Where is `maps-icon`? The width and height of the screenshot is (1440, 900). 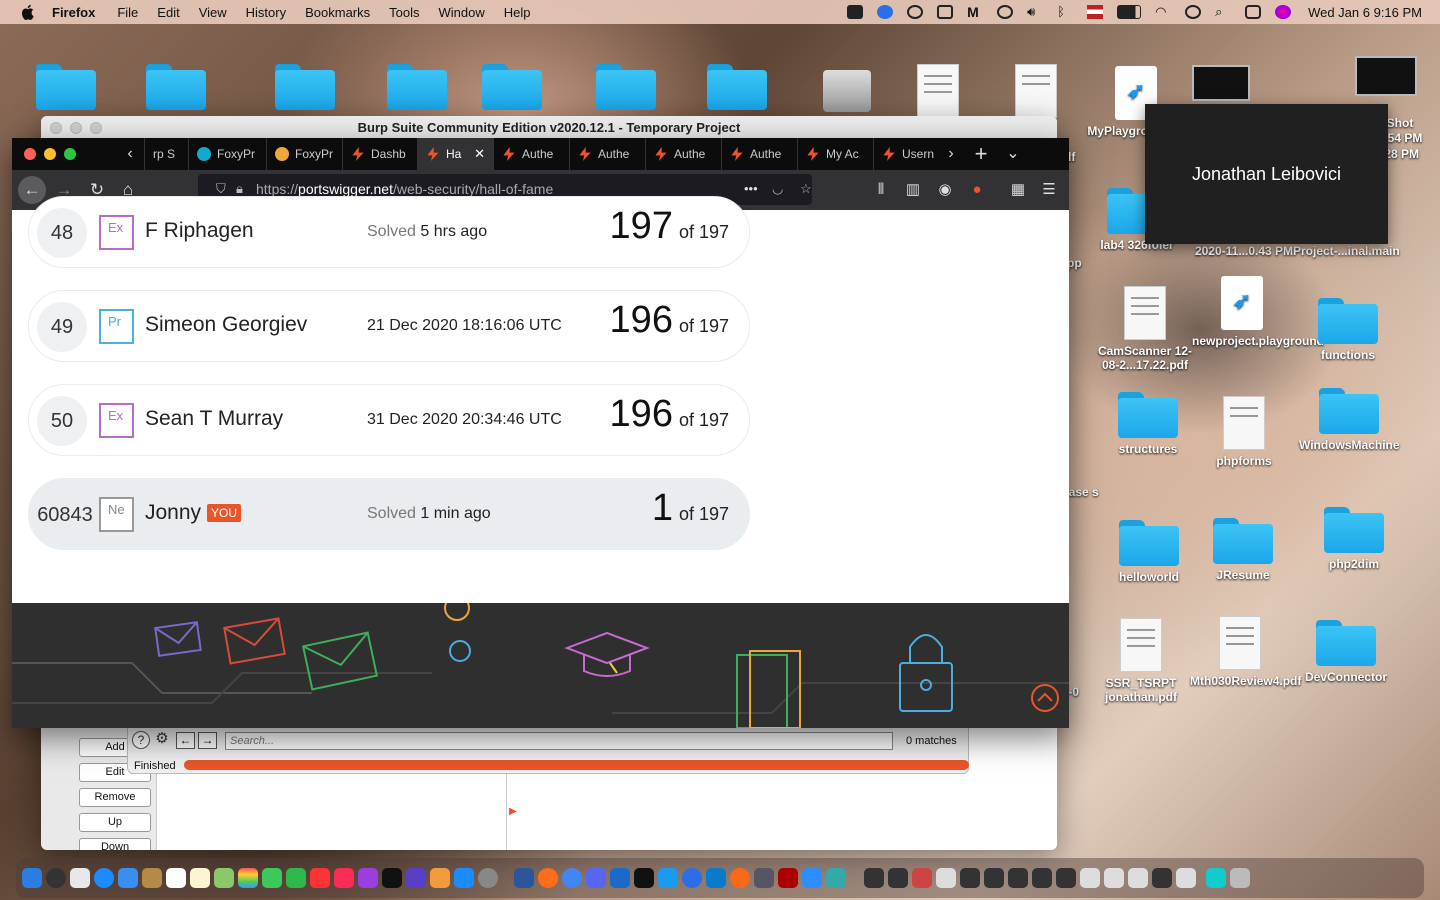 maps-icon is located at coordinates (224, 878).